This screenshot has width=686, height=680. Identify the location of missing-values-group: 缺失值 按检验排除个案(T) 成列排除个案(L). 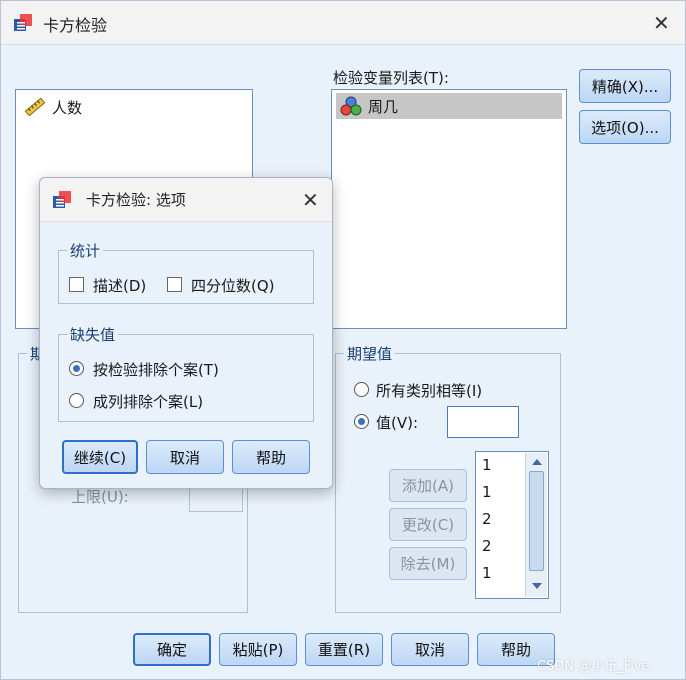
(186, 373).